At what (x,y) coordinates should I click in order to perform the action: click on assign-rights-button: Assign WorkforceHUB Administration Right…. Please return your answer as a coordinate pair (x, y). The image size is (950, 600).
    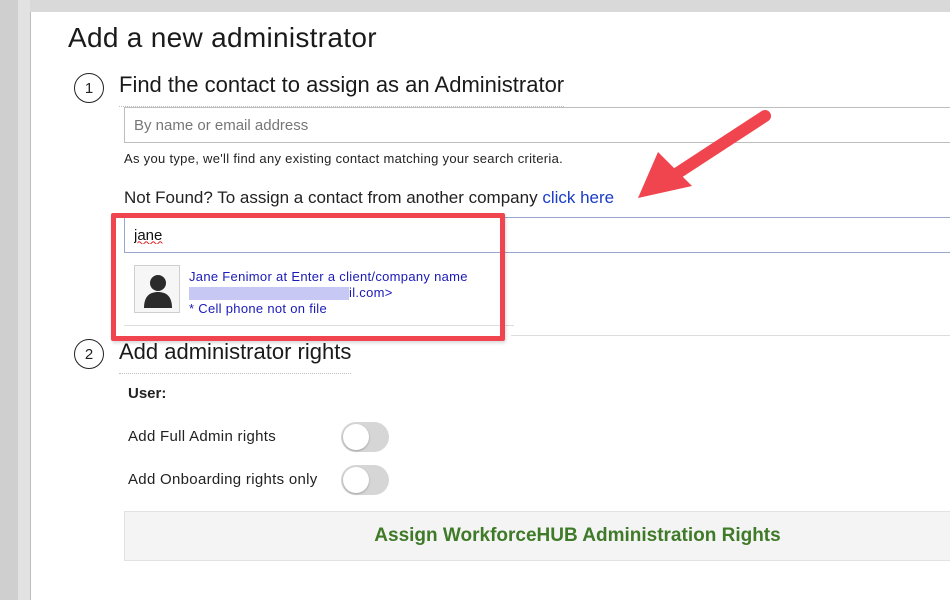
    Looking at the image, I should click on (537, 536).